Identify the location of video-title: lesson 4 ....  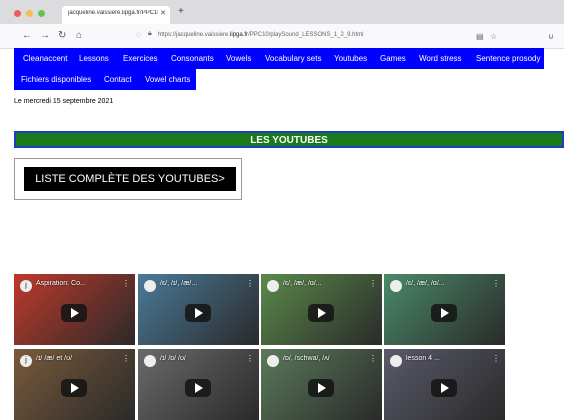
(450, 358).